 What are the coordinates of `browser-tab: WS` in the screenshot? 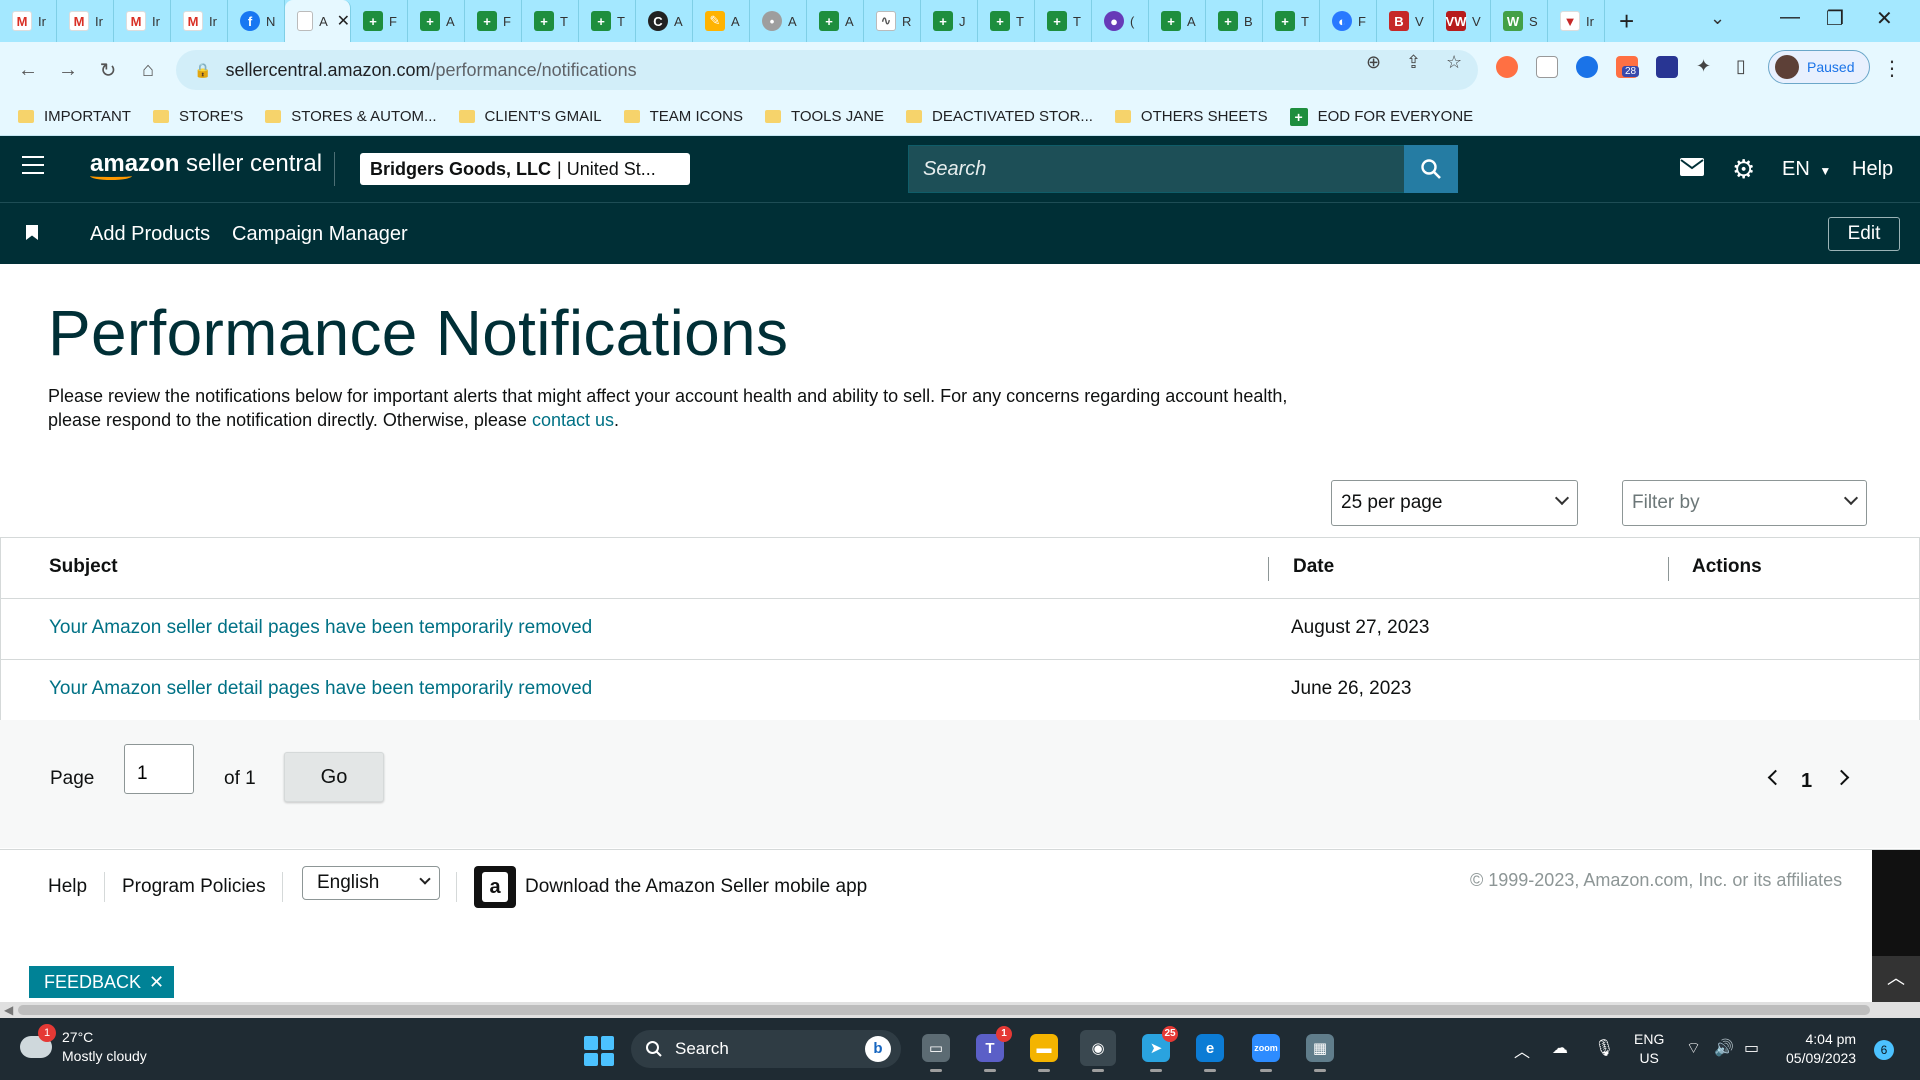 It's located at (1519, 21).